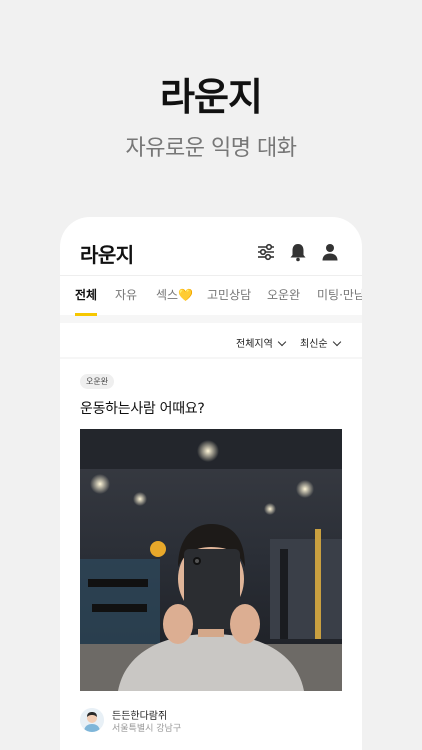 This screenshot has width=422, height=750. I want to click on user-profile-icon, so click(330, 252).